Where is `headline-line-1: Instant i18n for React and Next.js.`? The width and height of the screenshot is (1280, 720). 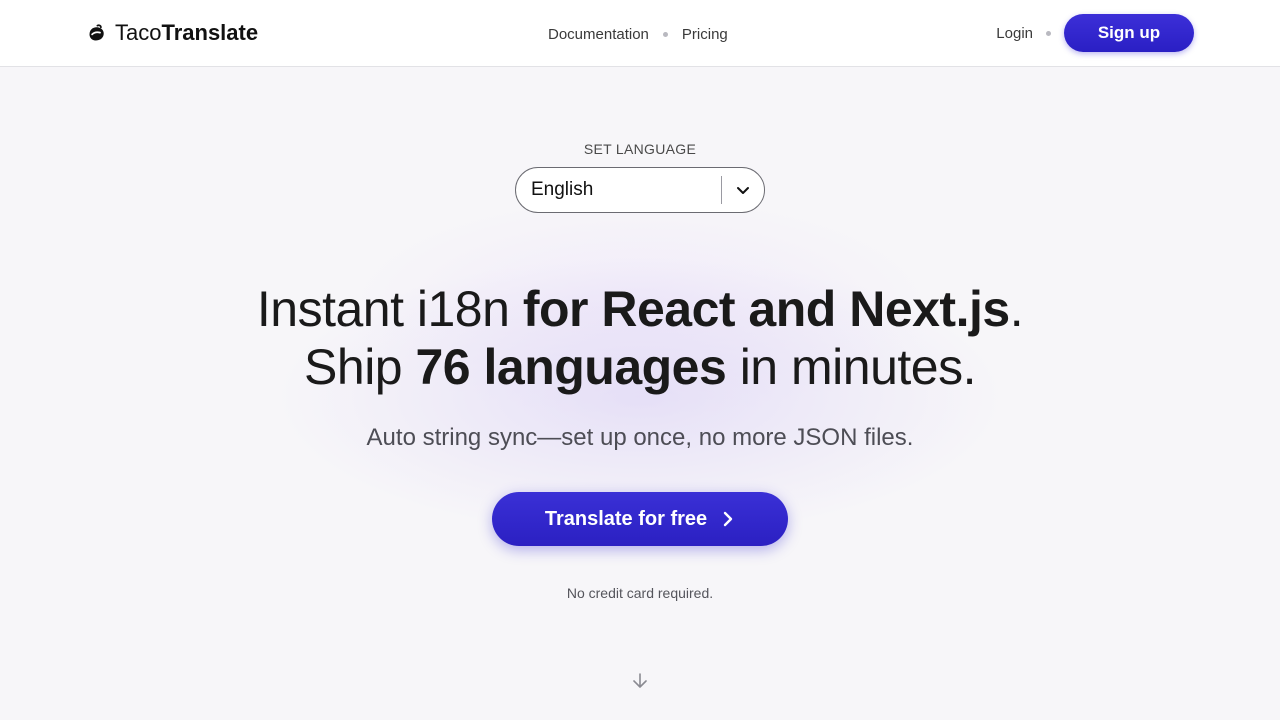
headline-line-1: Instant i18n for React and Next.js. is located at coordinates (640, 309).